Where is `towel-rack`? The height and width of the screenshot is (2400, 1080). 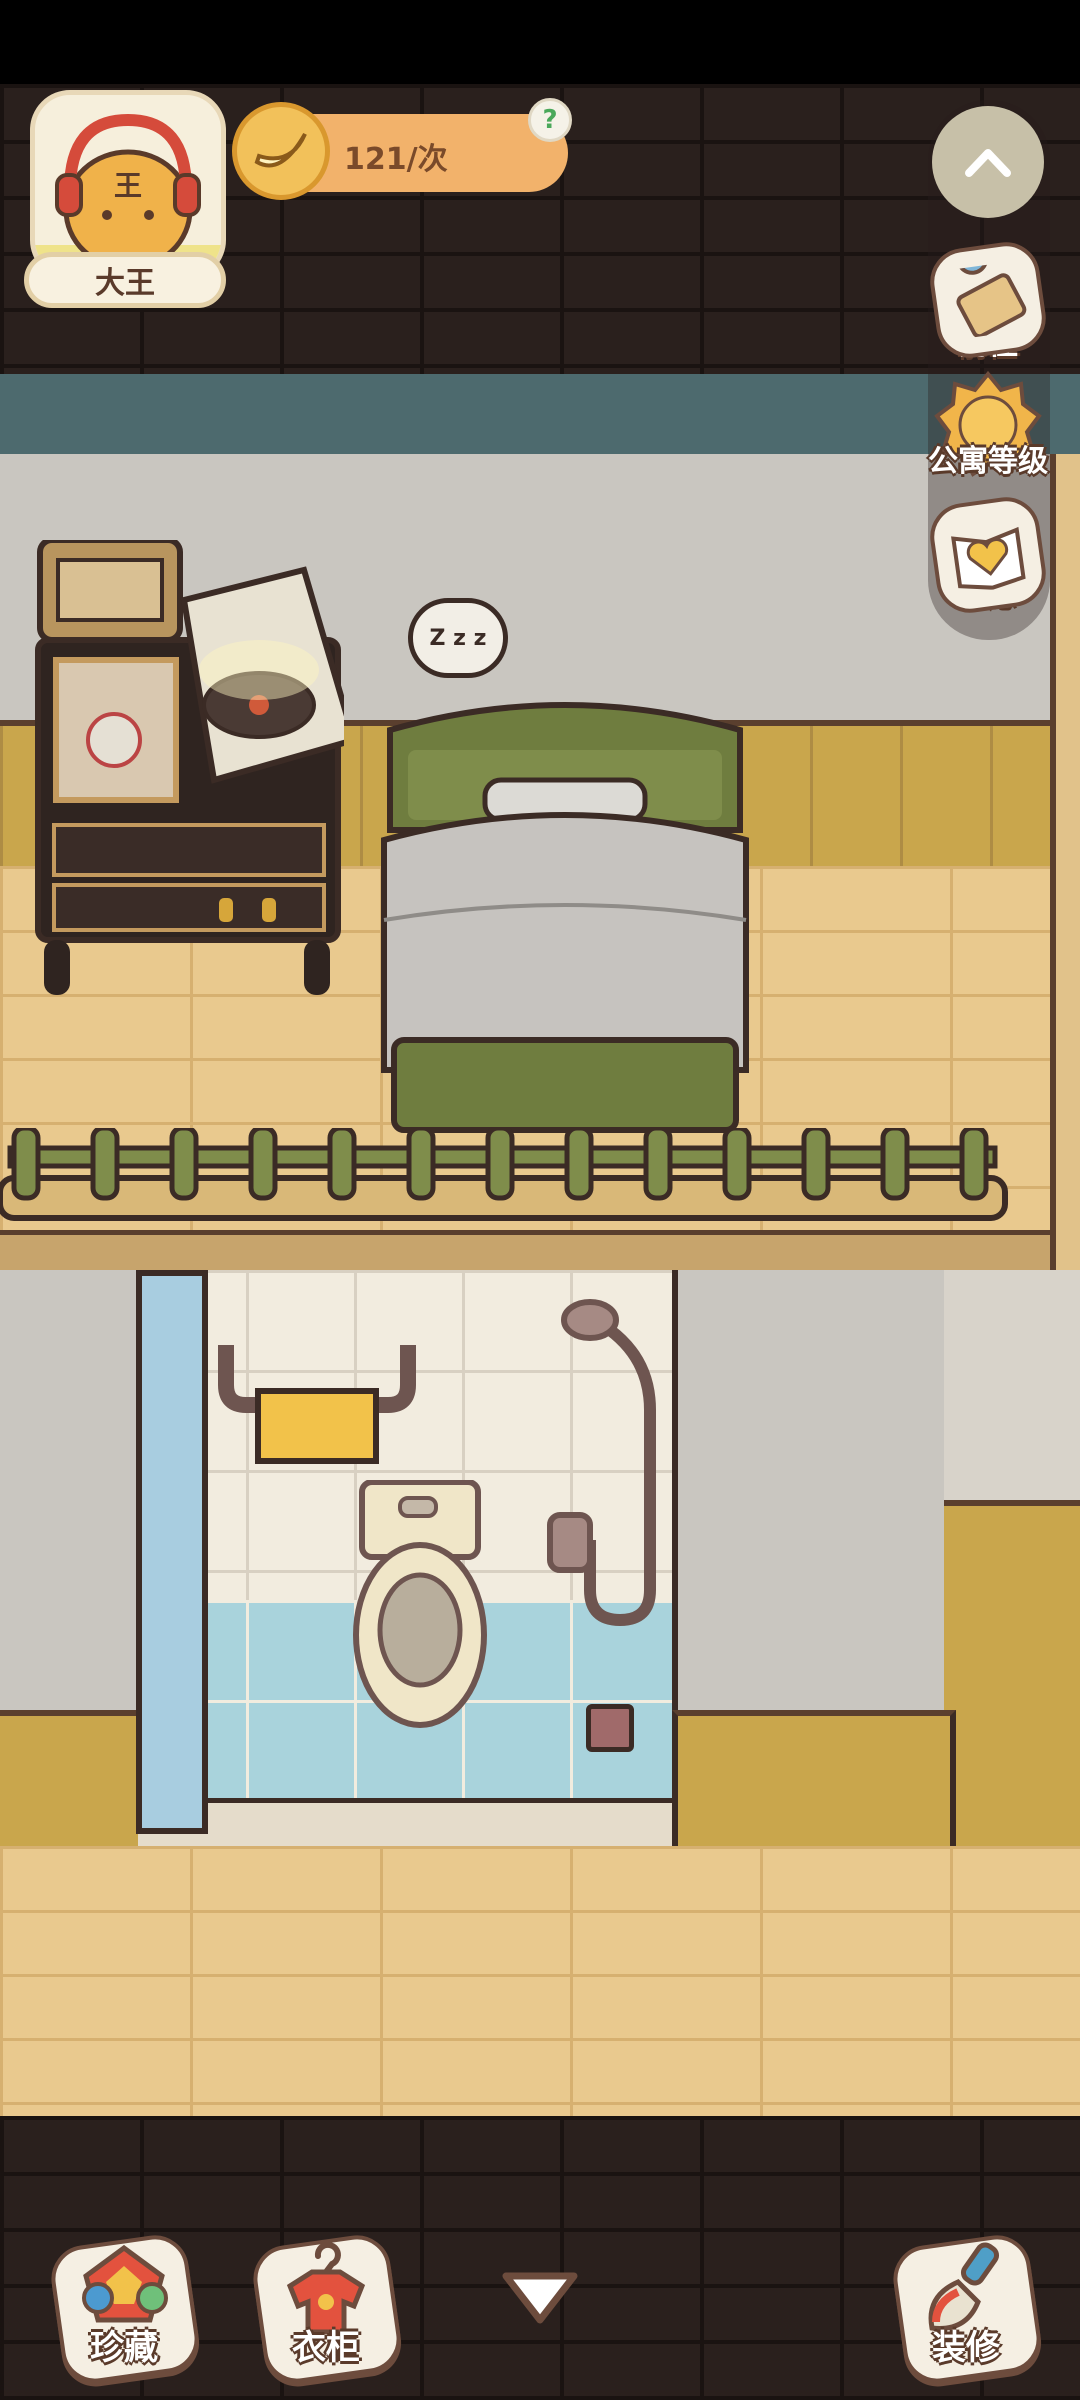
towel-rack is located at coordinates (317, 1395).